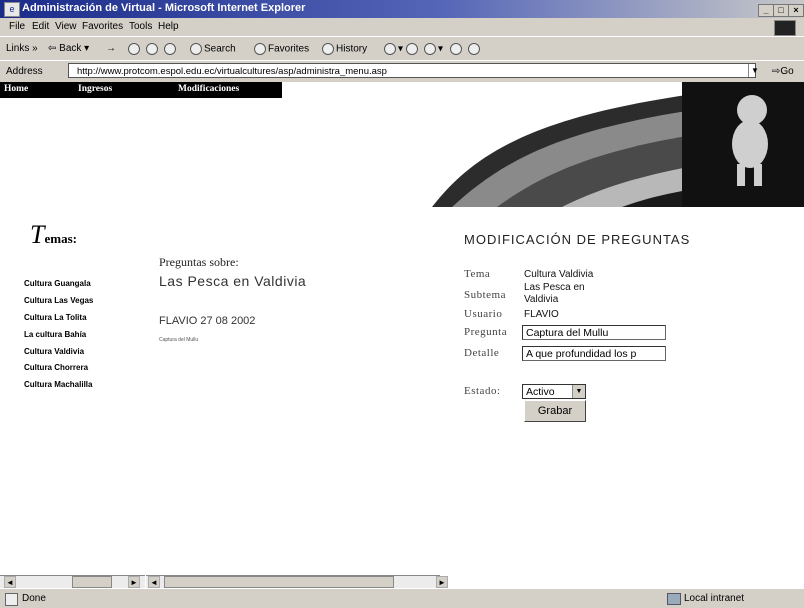 This screenshot has width=804, height=608. Describe the element at coordinates (11, 599) in the screenshot. I see `page-done-icon` at that location.